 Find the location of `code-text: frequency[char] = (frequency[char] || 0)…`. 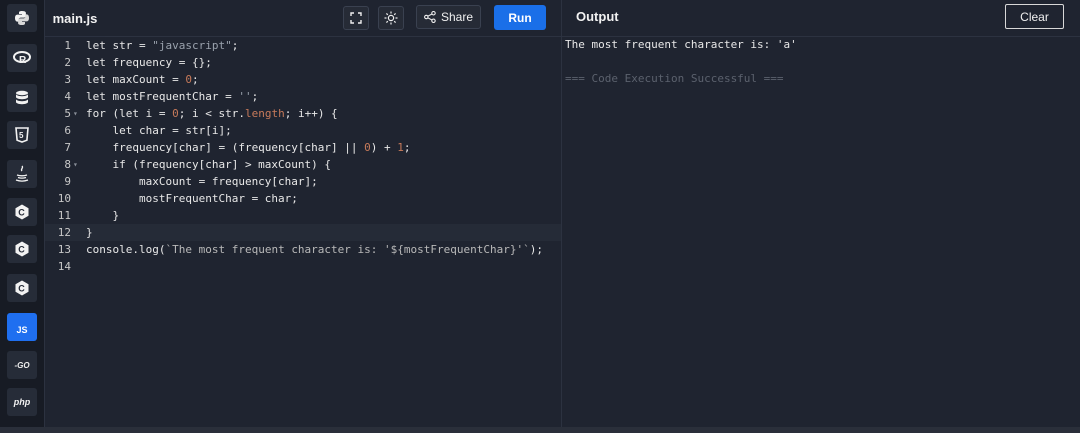

code-text: frequency[char] = (frequency[char] || 0)… is located at coordinates (248, 147).